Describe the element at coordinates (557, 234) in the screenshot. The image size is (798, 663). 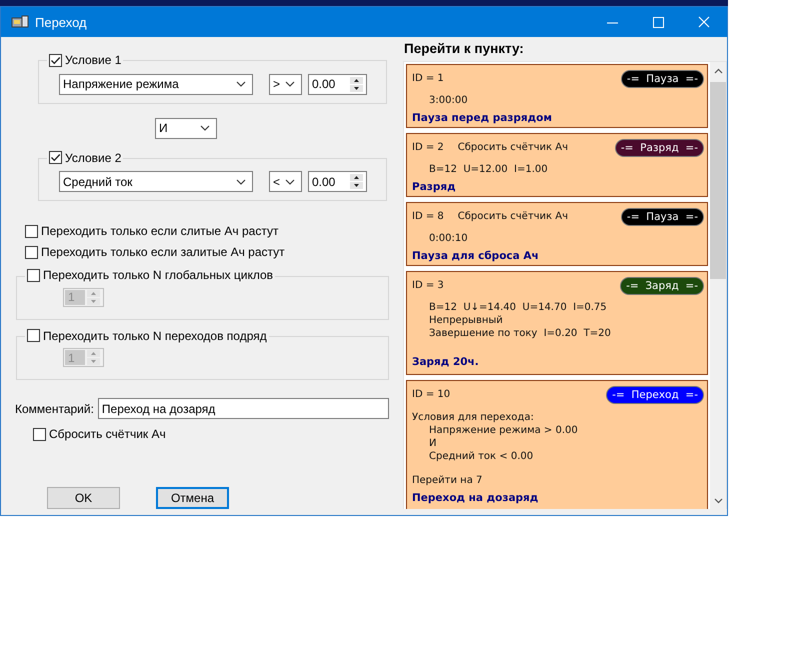
I see `step-card: ID = 8 Сбросить счётчик Ач -= Пауза =- 0:00:10 Пауза для сброса Ач` at that location.